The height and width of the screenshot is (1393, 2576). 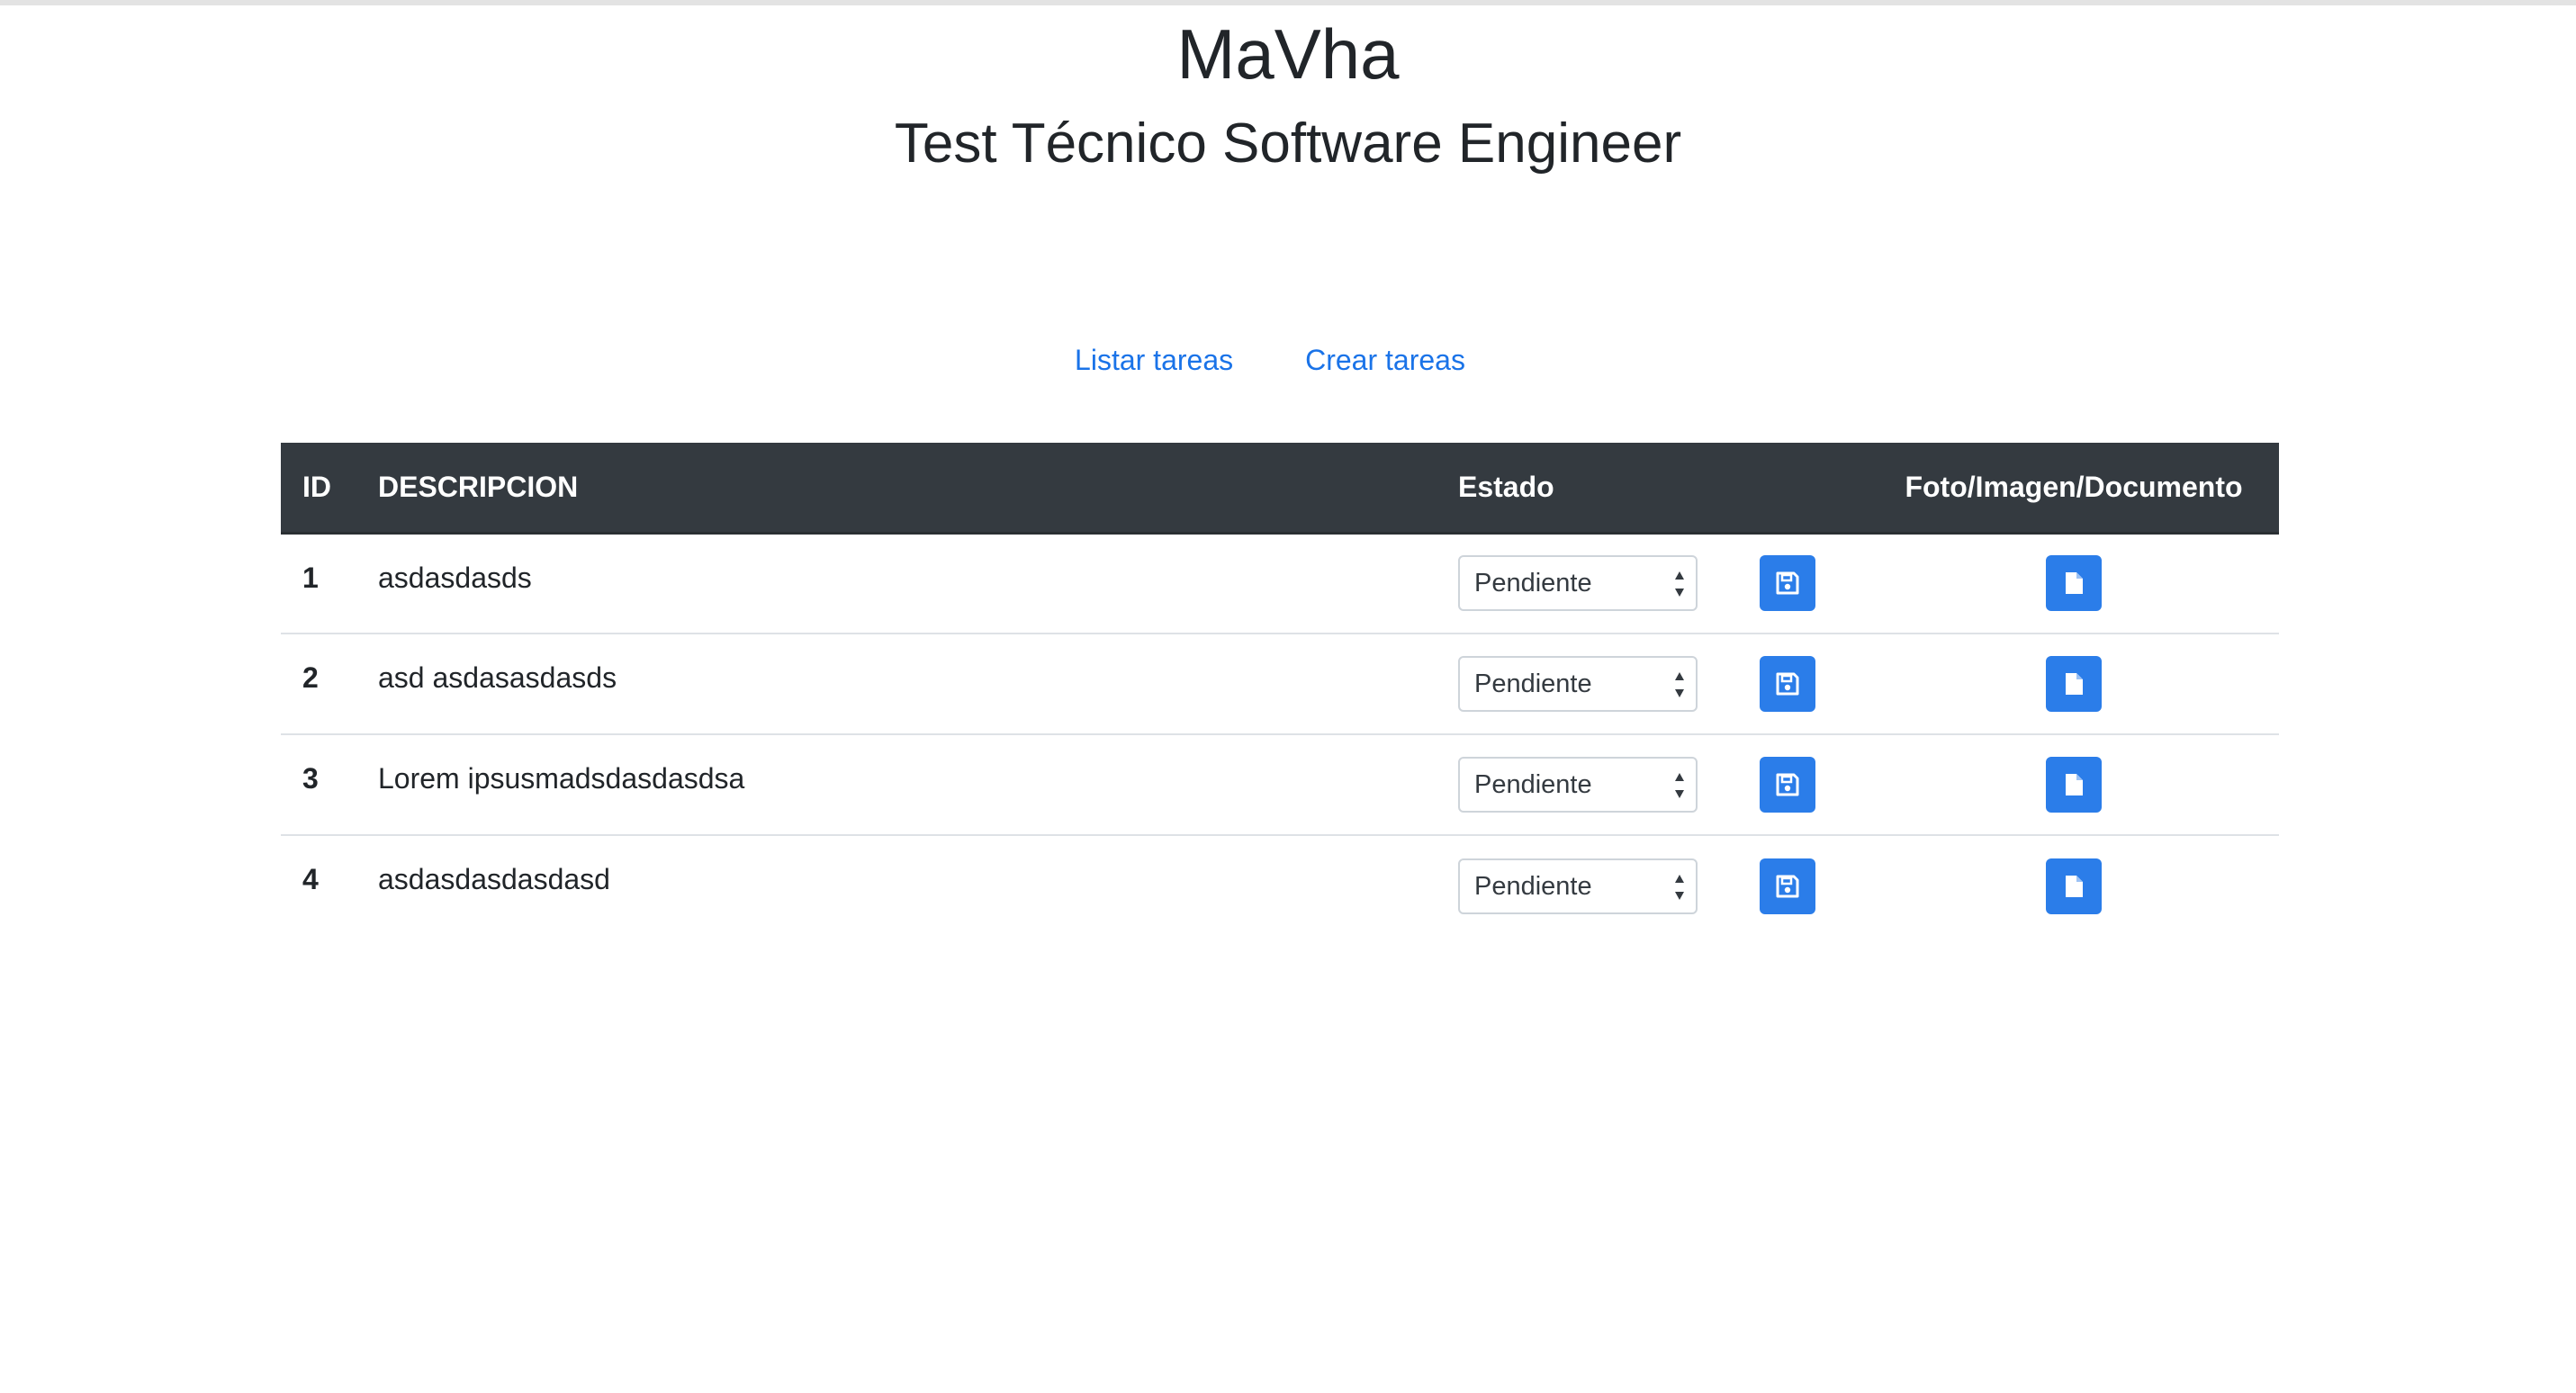 What do you see at coordinates (1280, 885) in the screenshot?
I see `table-row: 4 asdasdasdasdasd Pendiente` at bounding box center [1280, 885].